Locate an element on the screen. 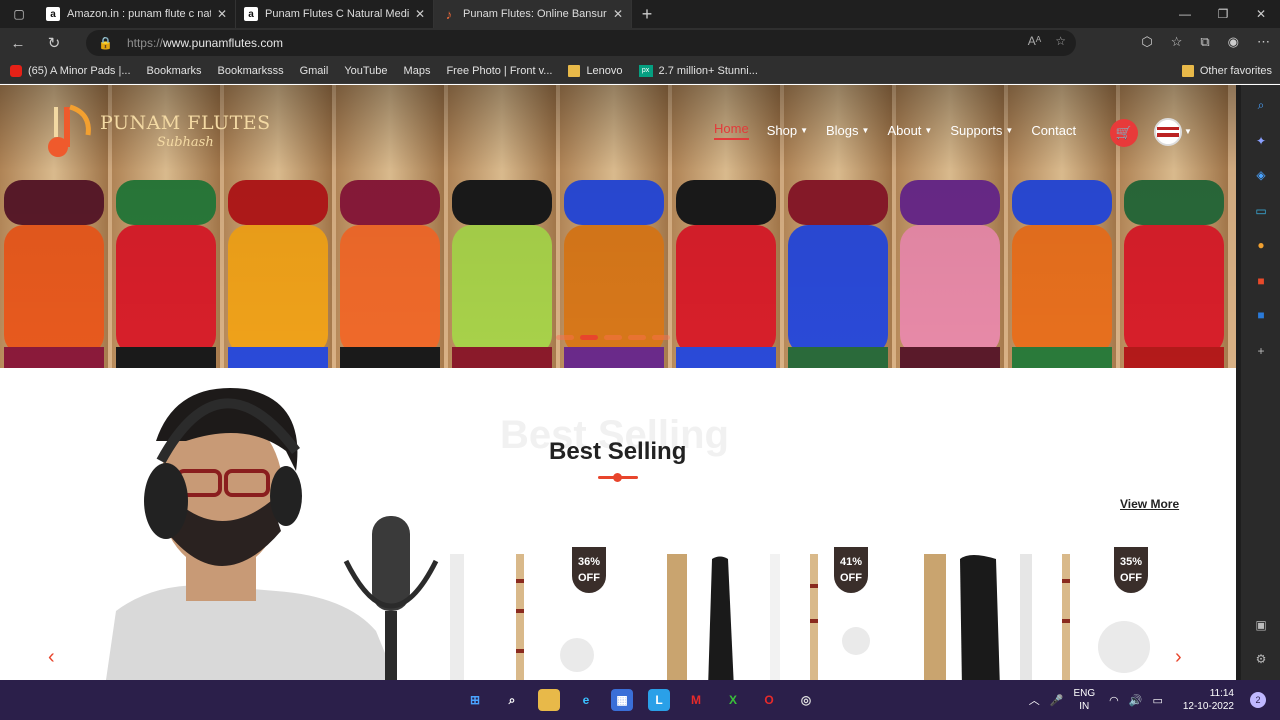 The image size is (1280, 720). tag-icon: ◈ is located at coordinates (1261, 175).